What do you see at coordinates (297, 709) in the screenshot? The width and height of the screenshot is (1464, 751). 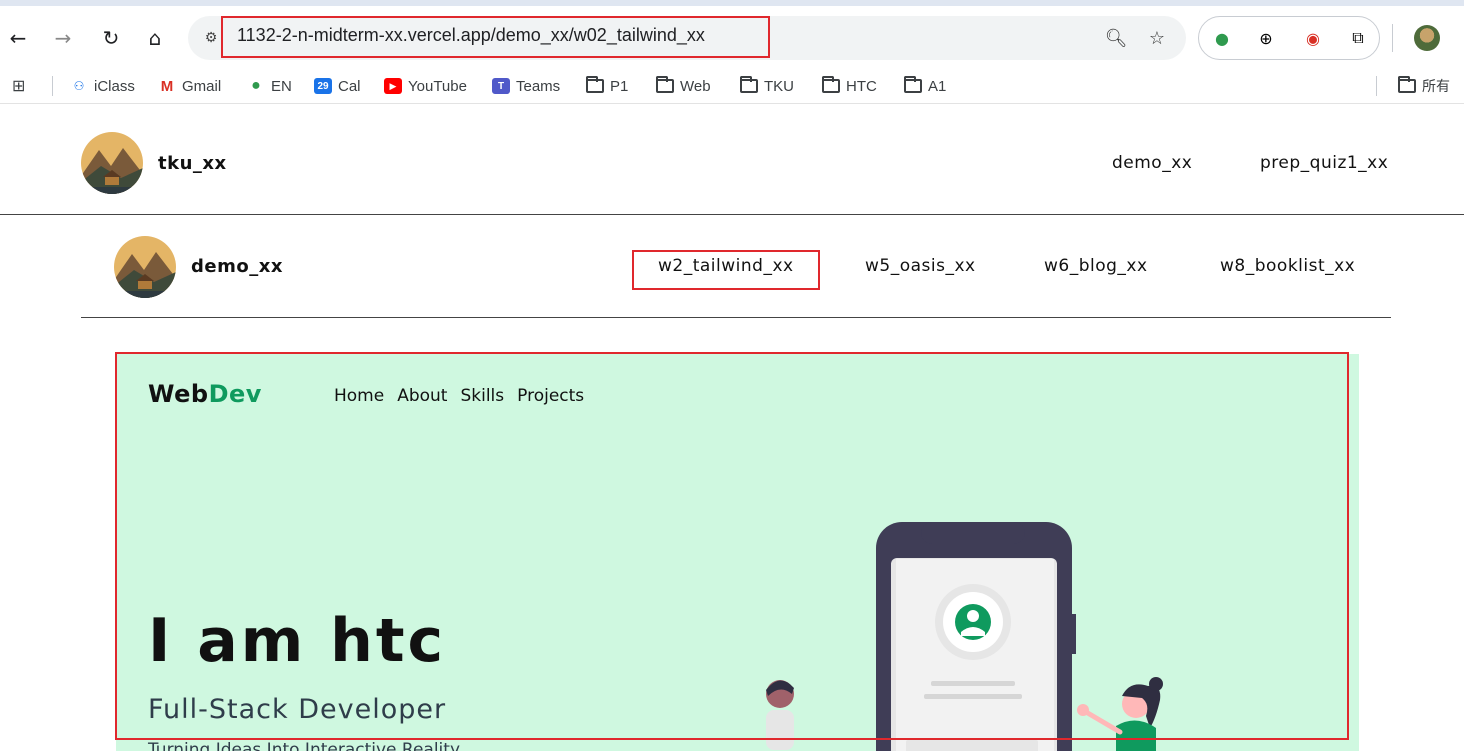 I see `hero-subtitle: Full-Stack Developer` at bounding box center [297, 709].